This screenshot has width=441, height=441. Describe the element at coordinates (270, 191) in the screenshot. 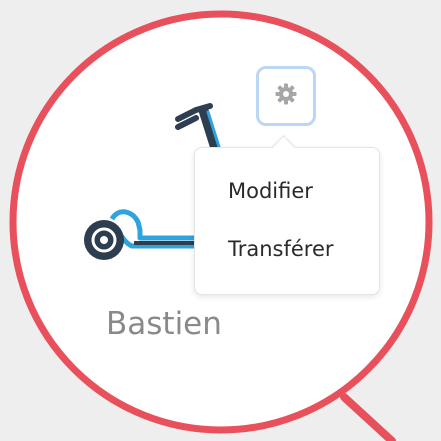

I see `modify-menu-item: Modifier` at that location.